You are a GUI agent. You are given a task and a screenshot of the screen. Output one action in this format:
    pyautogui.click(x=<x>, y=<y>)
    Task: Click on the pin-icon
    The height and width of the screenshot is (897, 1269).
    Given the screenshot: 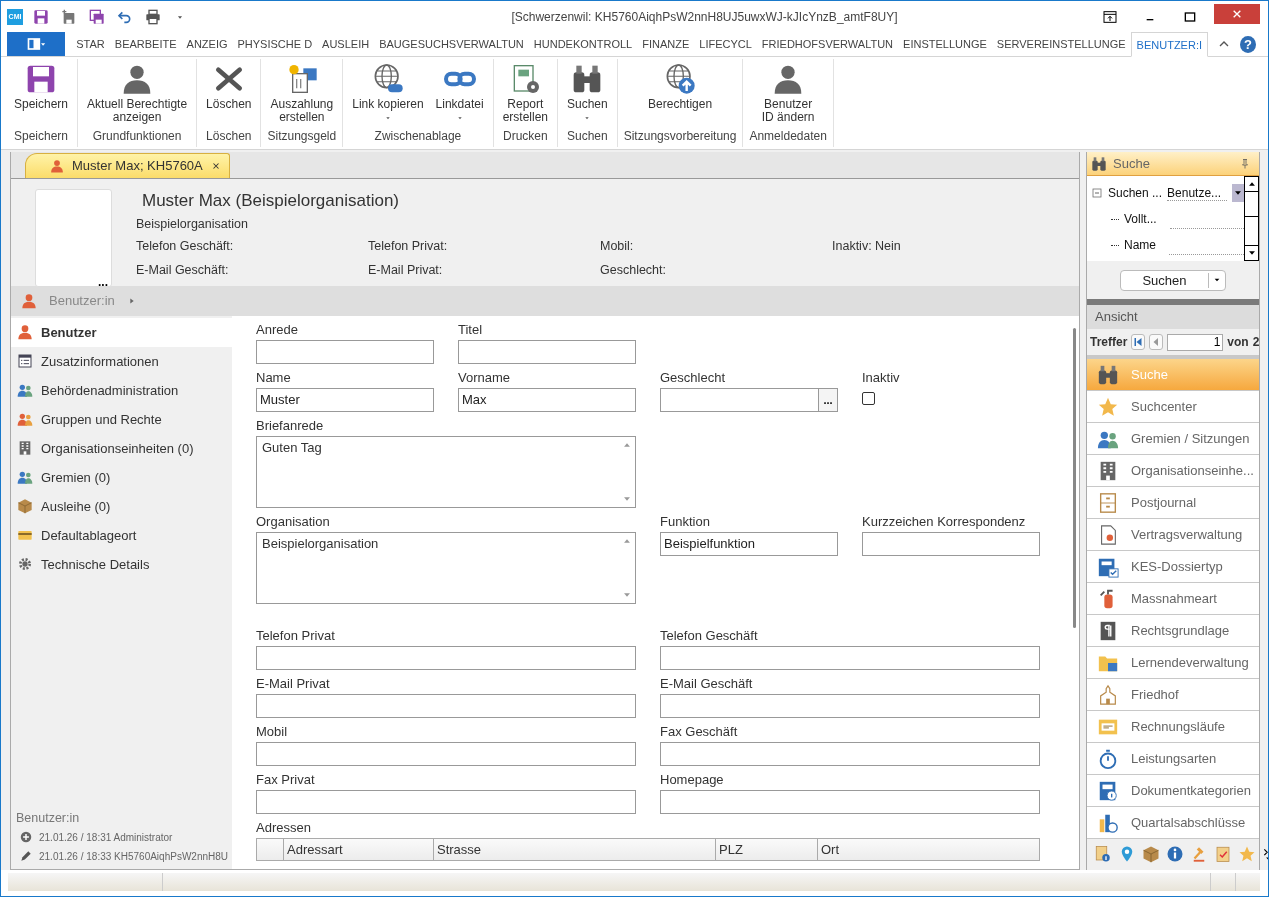 What is the action you would take?
    pyautogui.click(x=1245, y=163)
    